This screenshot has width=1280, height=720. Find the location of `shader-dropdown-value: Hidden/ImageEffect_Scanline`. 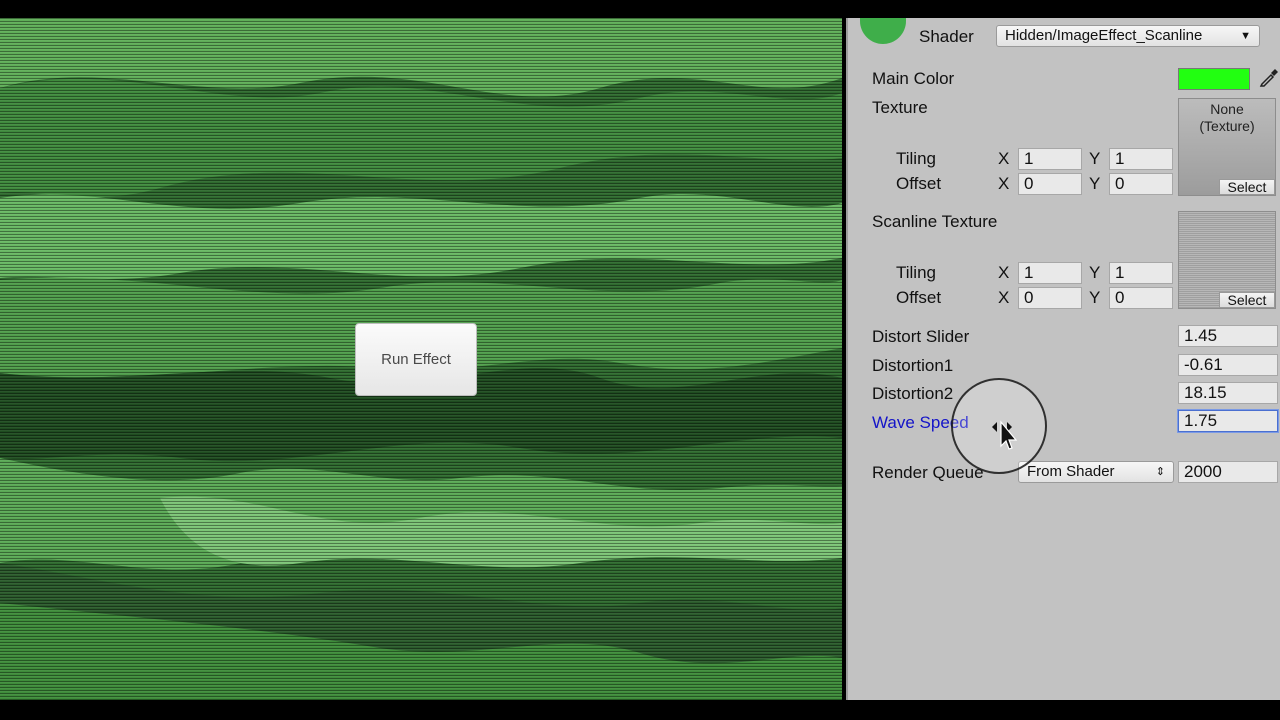

shader-dropdown-value: Hidden/ImageEffect_Scanline is located at coordinates (1104, 35).